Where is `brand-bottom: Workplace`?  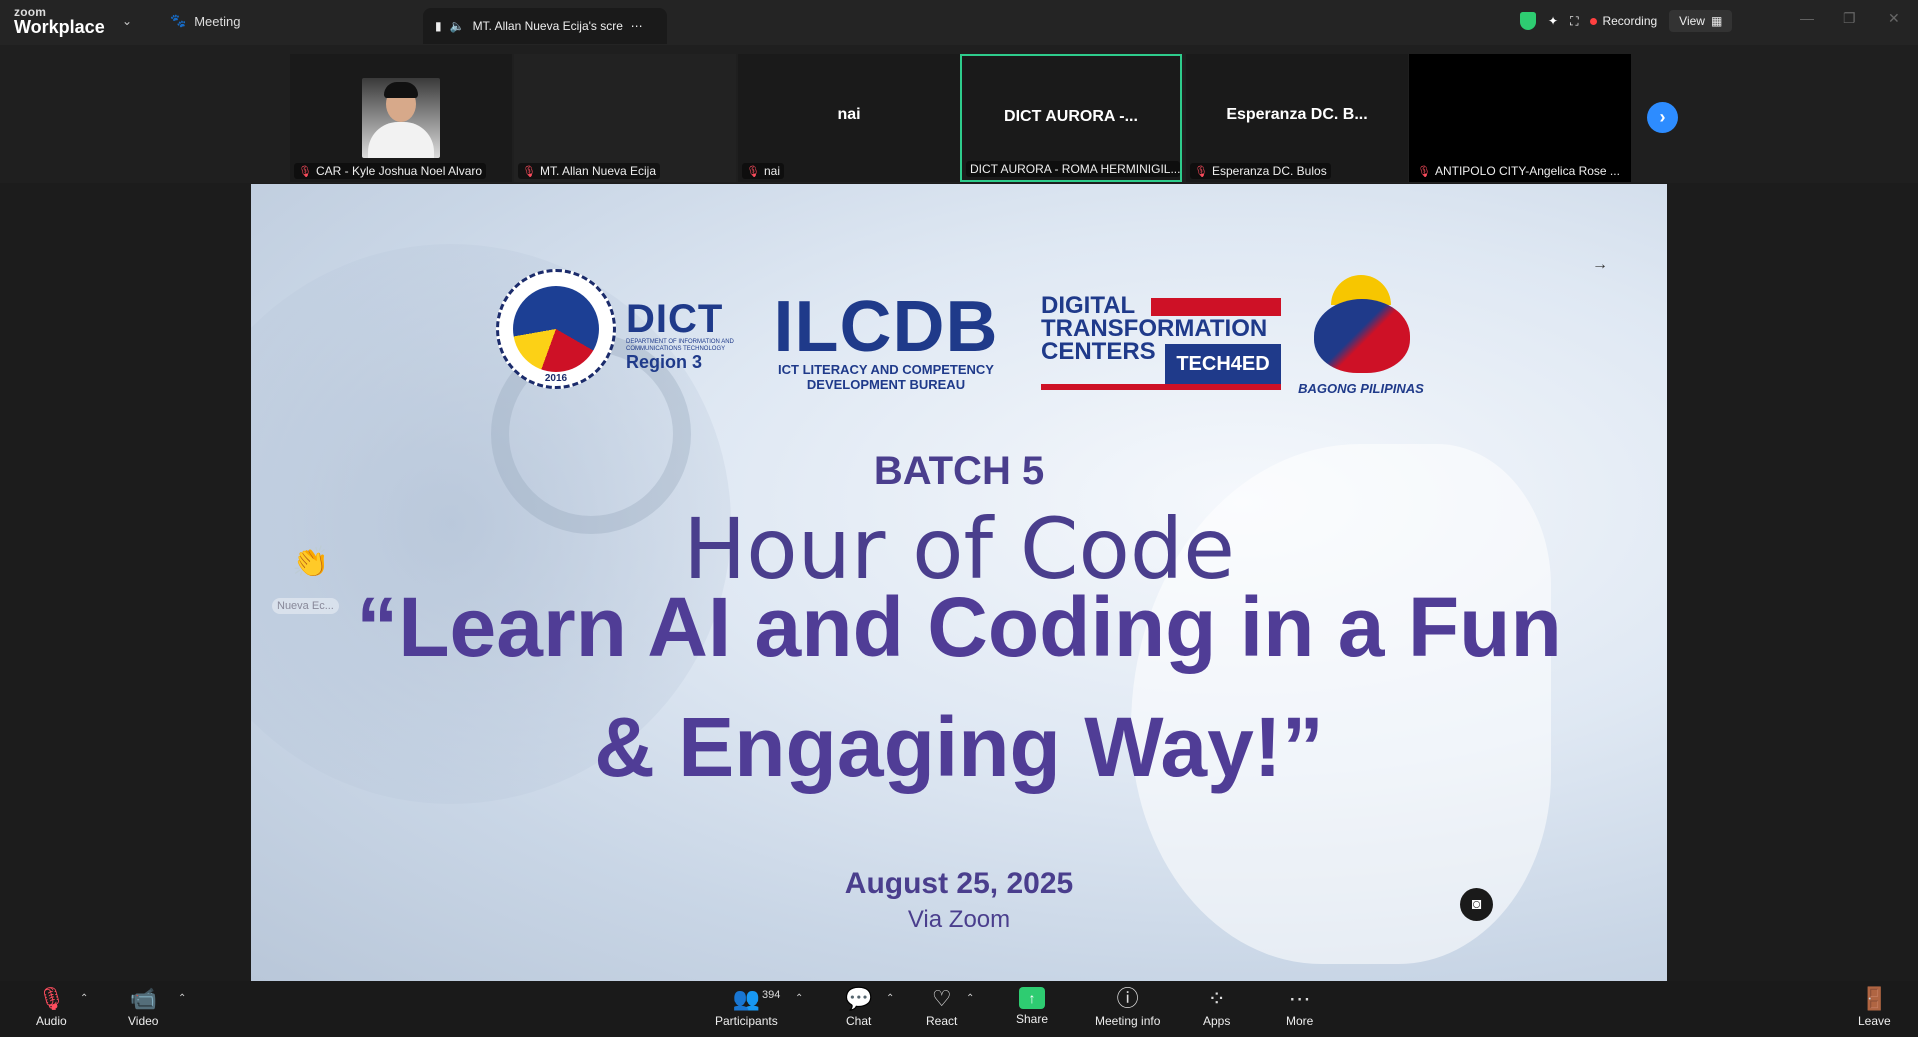 brand-bottom: Workplace is located at coordinates (59, 27).